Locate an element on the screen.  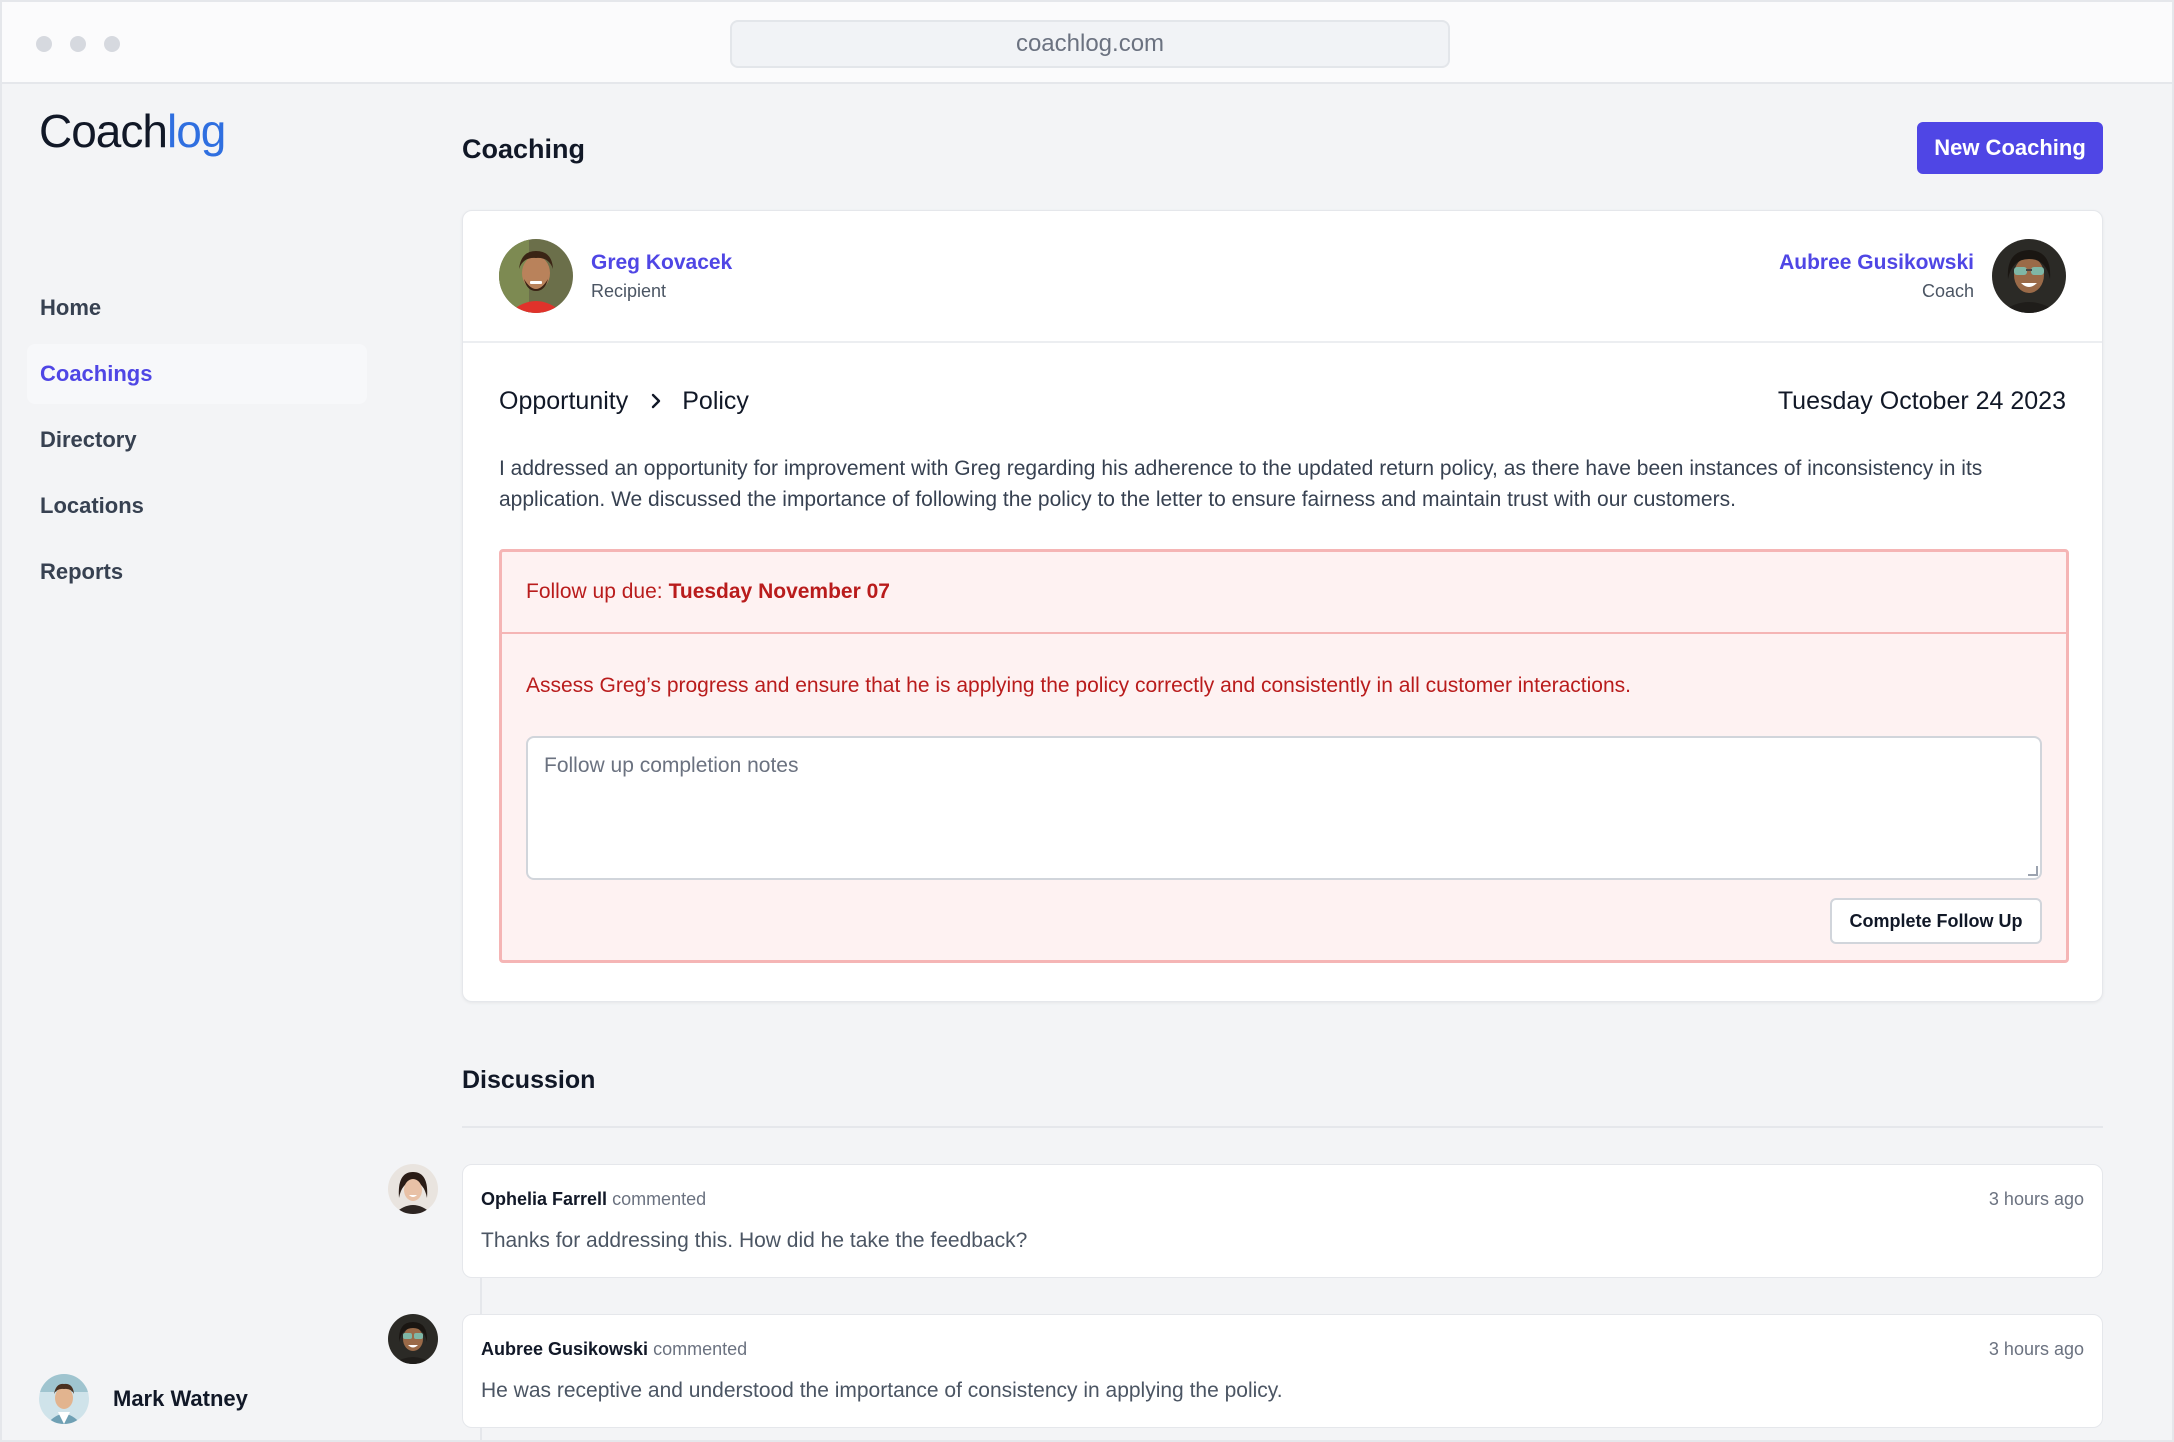
discussion-title: Discussion is located at coordinates (529, 1080).